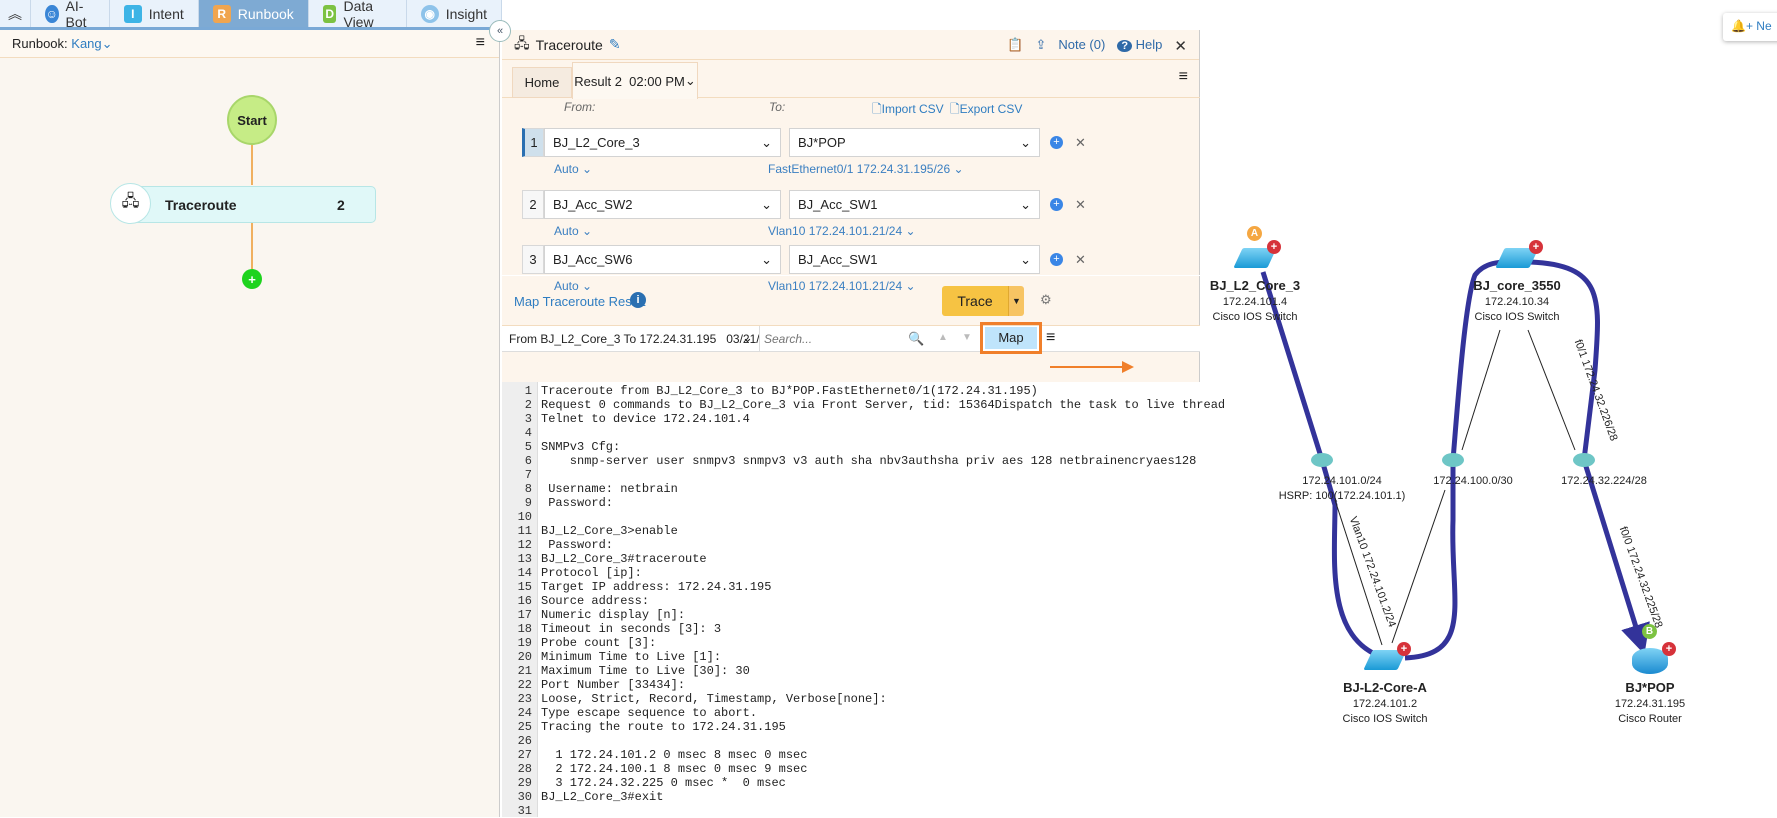 The height and width of the screenshot is (818, 1777). What do you see at coordinates (524, 545) in the screenshot?
I see `line-number: 12` at bounding box center [524, 545].